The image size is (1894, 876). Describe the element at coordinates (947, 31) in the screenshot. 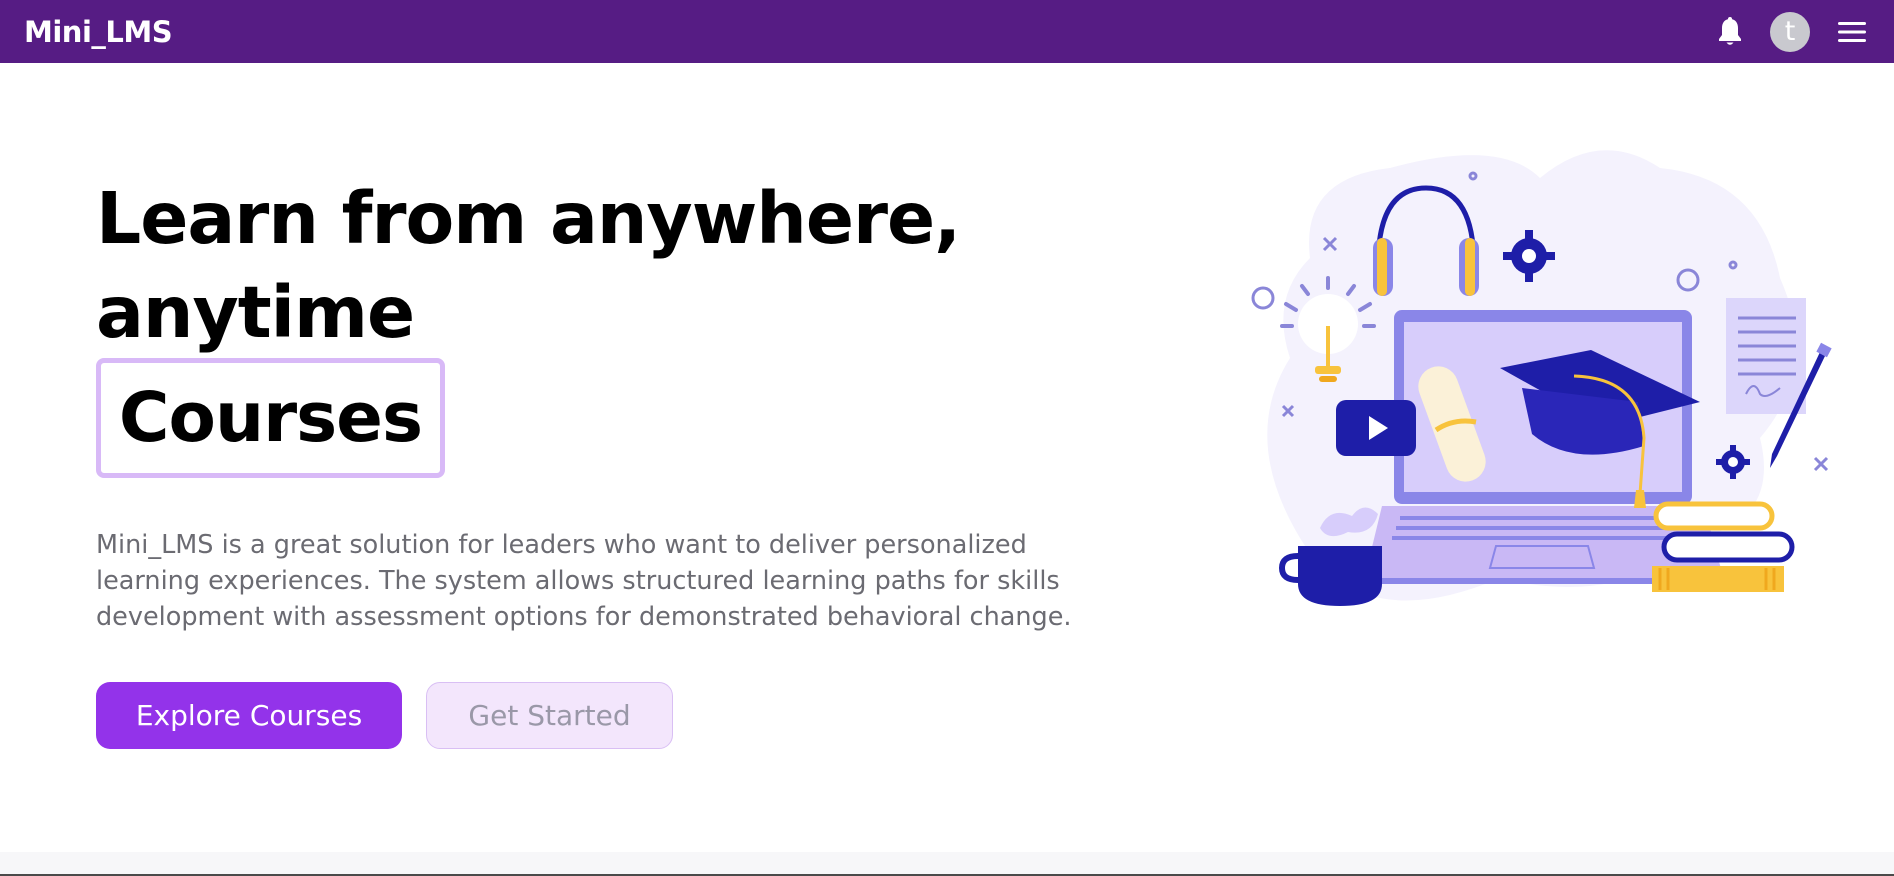

I see `top-navbar: Mini_LMS t` at that location.